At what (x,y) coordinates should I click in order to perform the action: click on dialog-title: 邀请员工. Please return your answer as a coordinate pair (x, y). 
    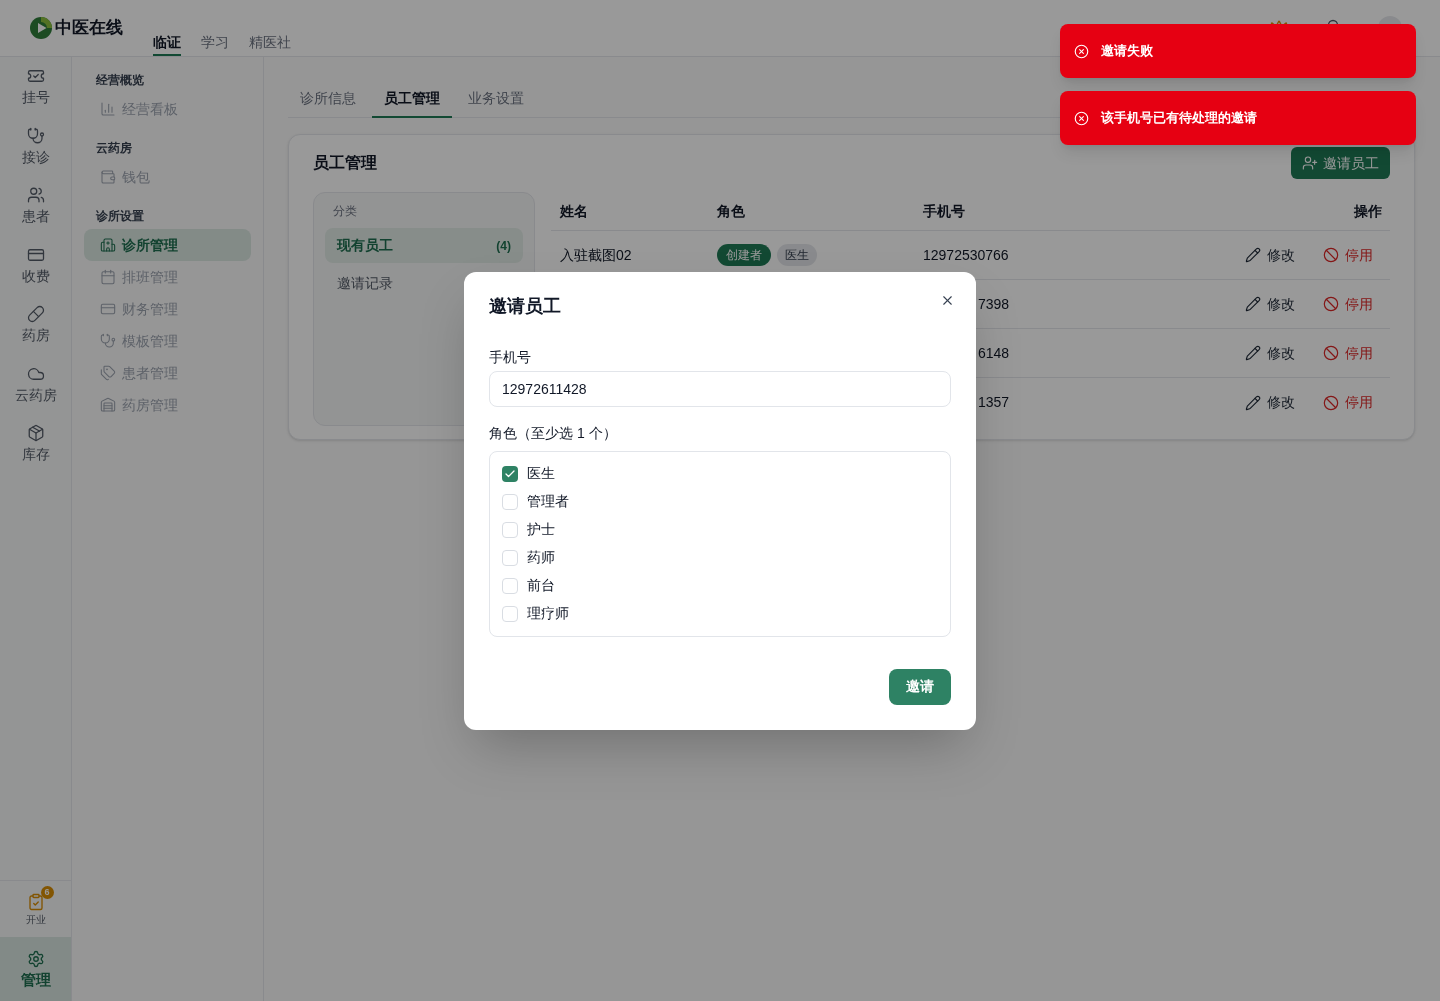
    Looking at the image, I should click on (525, 305).